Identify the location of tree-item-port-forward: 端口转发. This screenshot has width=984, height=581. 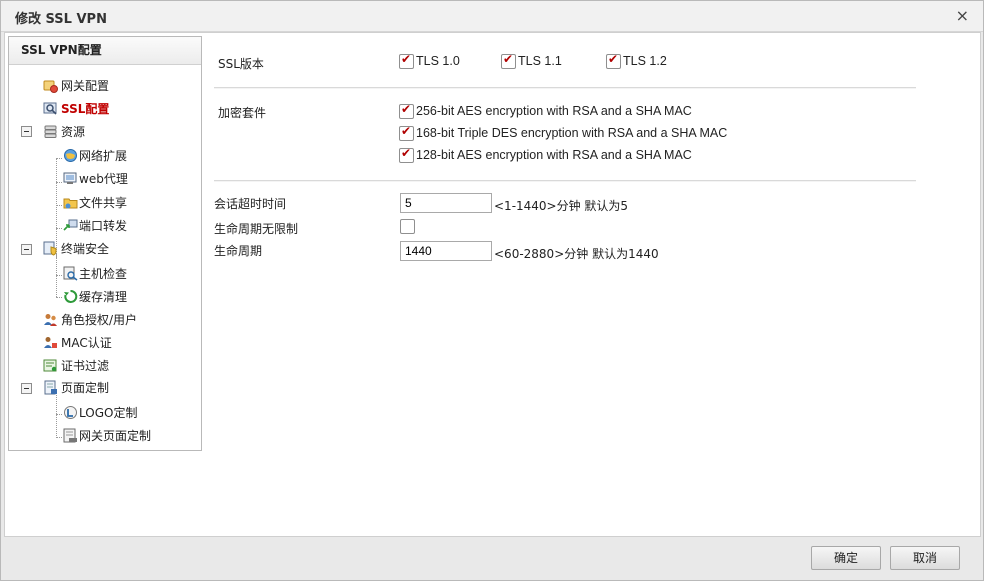
(95, 225).